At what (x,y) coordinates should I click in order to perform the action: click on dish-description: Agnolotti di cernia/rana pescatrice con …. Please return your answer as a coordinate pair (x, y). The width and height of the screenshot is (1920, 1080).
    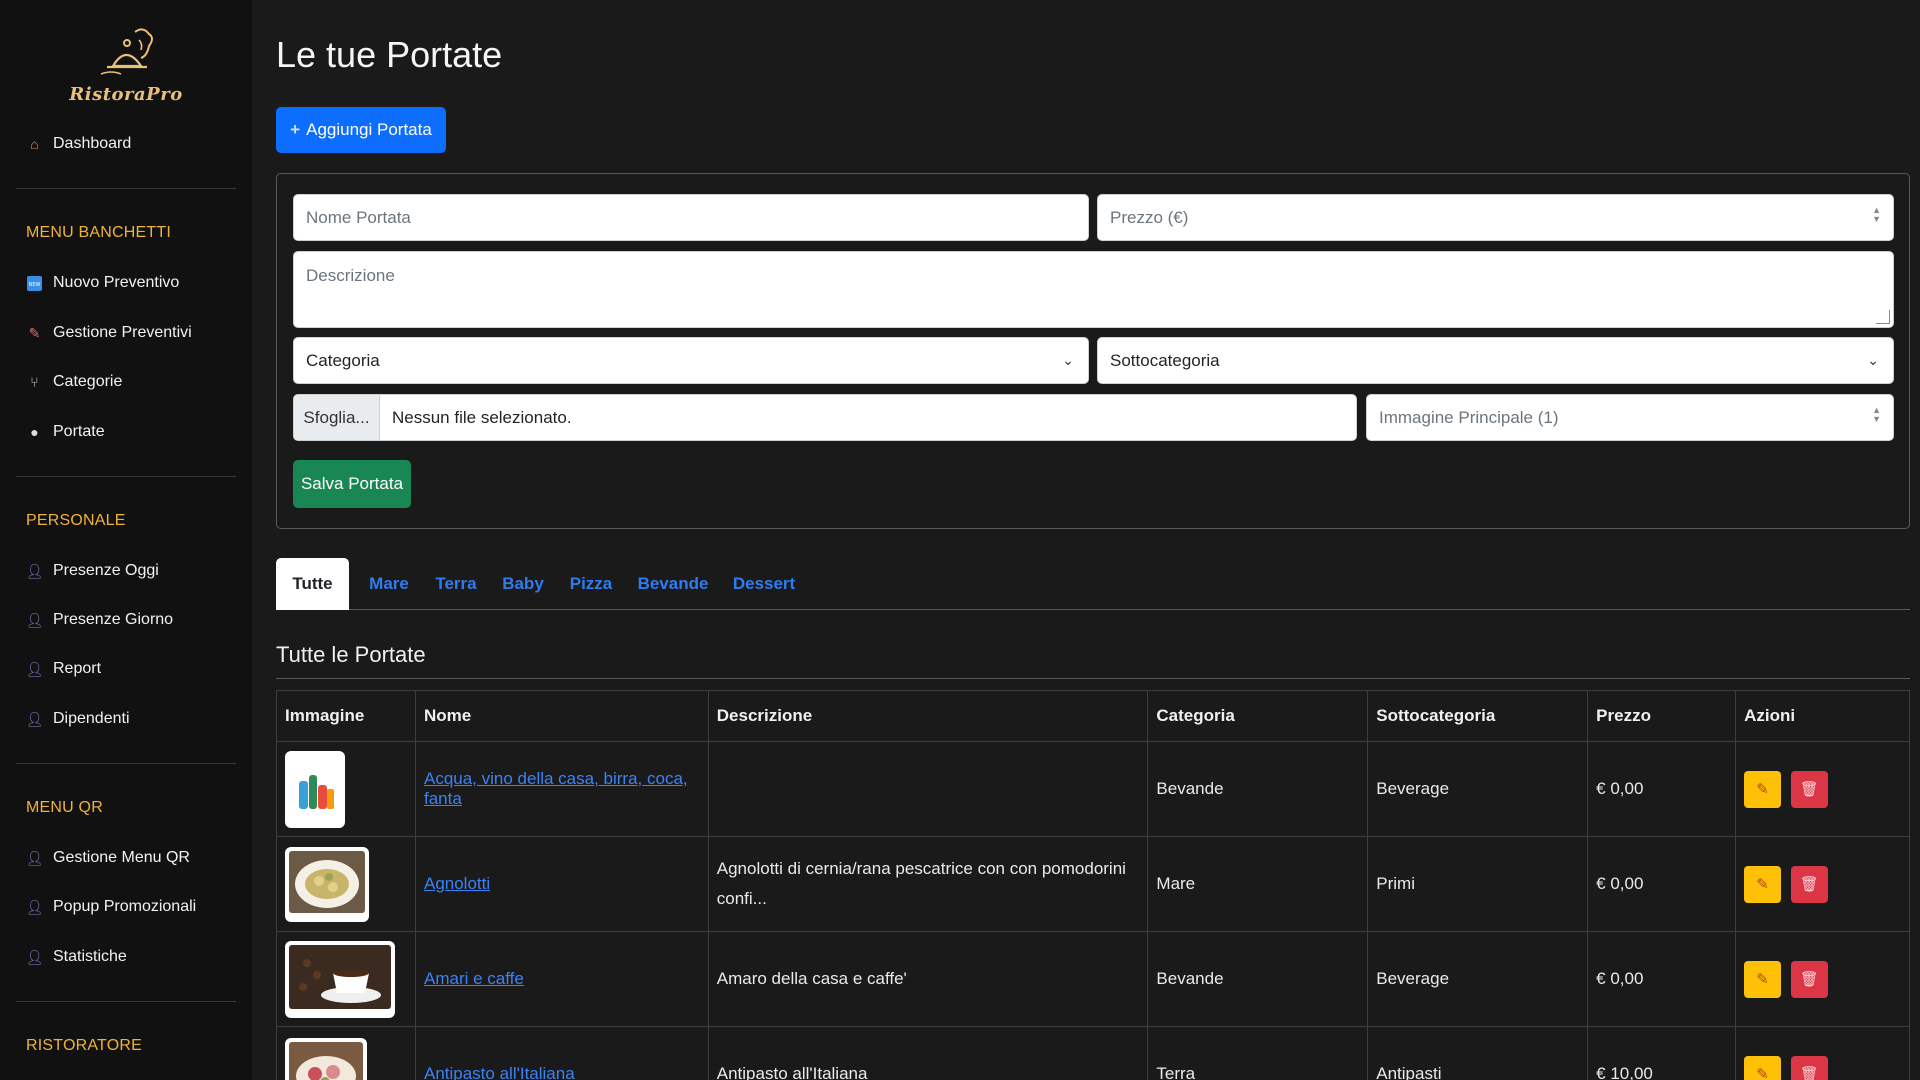
    Looking at the image, I should click on (928, 884).